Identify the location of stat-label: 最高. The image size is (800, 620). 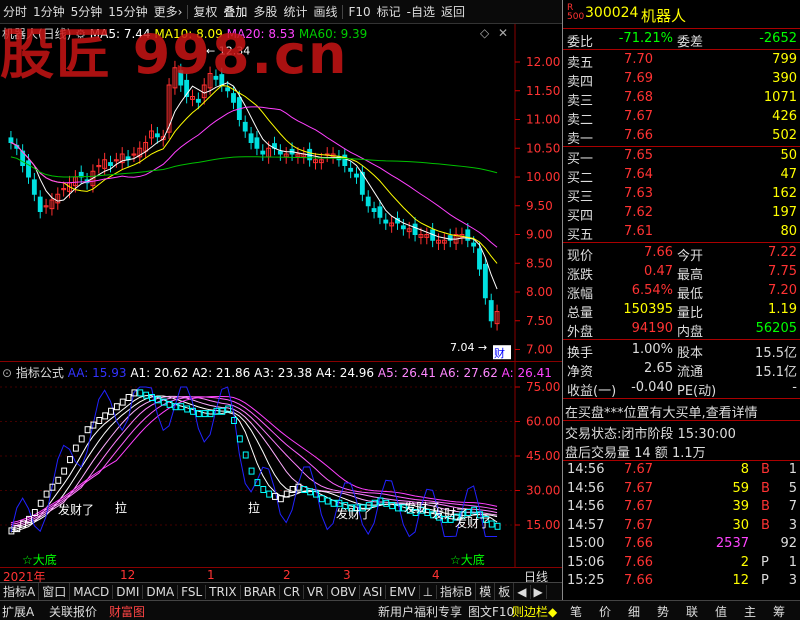
(690, 275).